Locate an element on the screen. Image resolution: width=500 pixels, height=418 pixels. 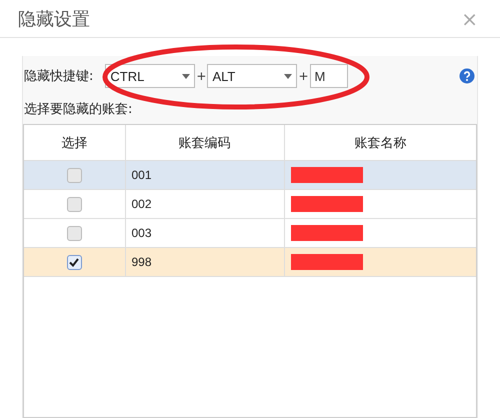
table-row: 002 is located at coordinates (250, 204).